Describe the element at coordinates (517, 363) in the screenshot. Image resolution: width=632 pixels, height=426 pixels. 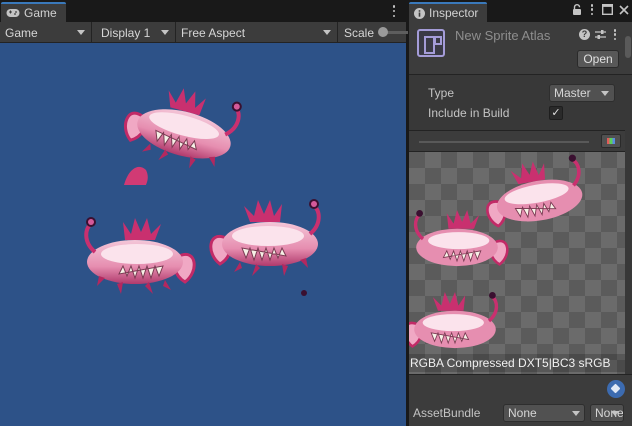
I see `texture-format-info: RGBA Compressed DXT5|BC3 sRGB` at that location.